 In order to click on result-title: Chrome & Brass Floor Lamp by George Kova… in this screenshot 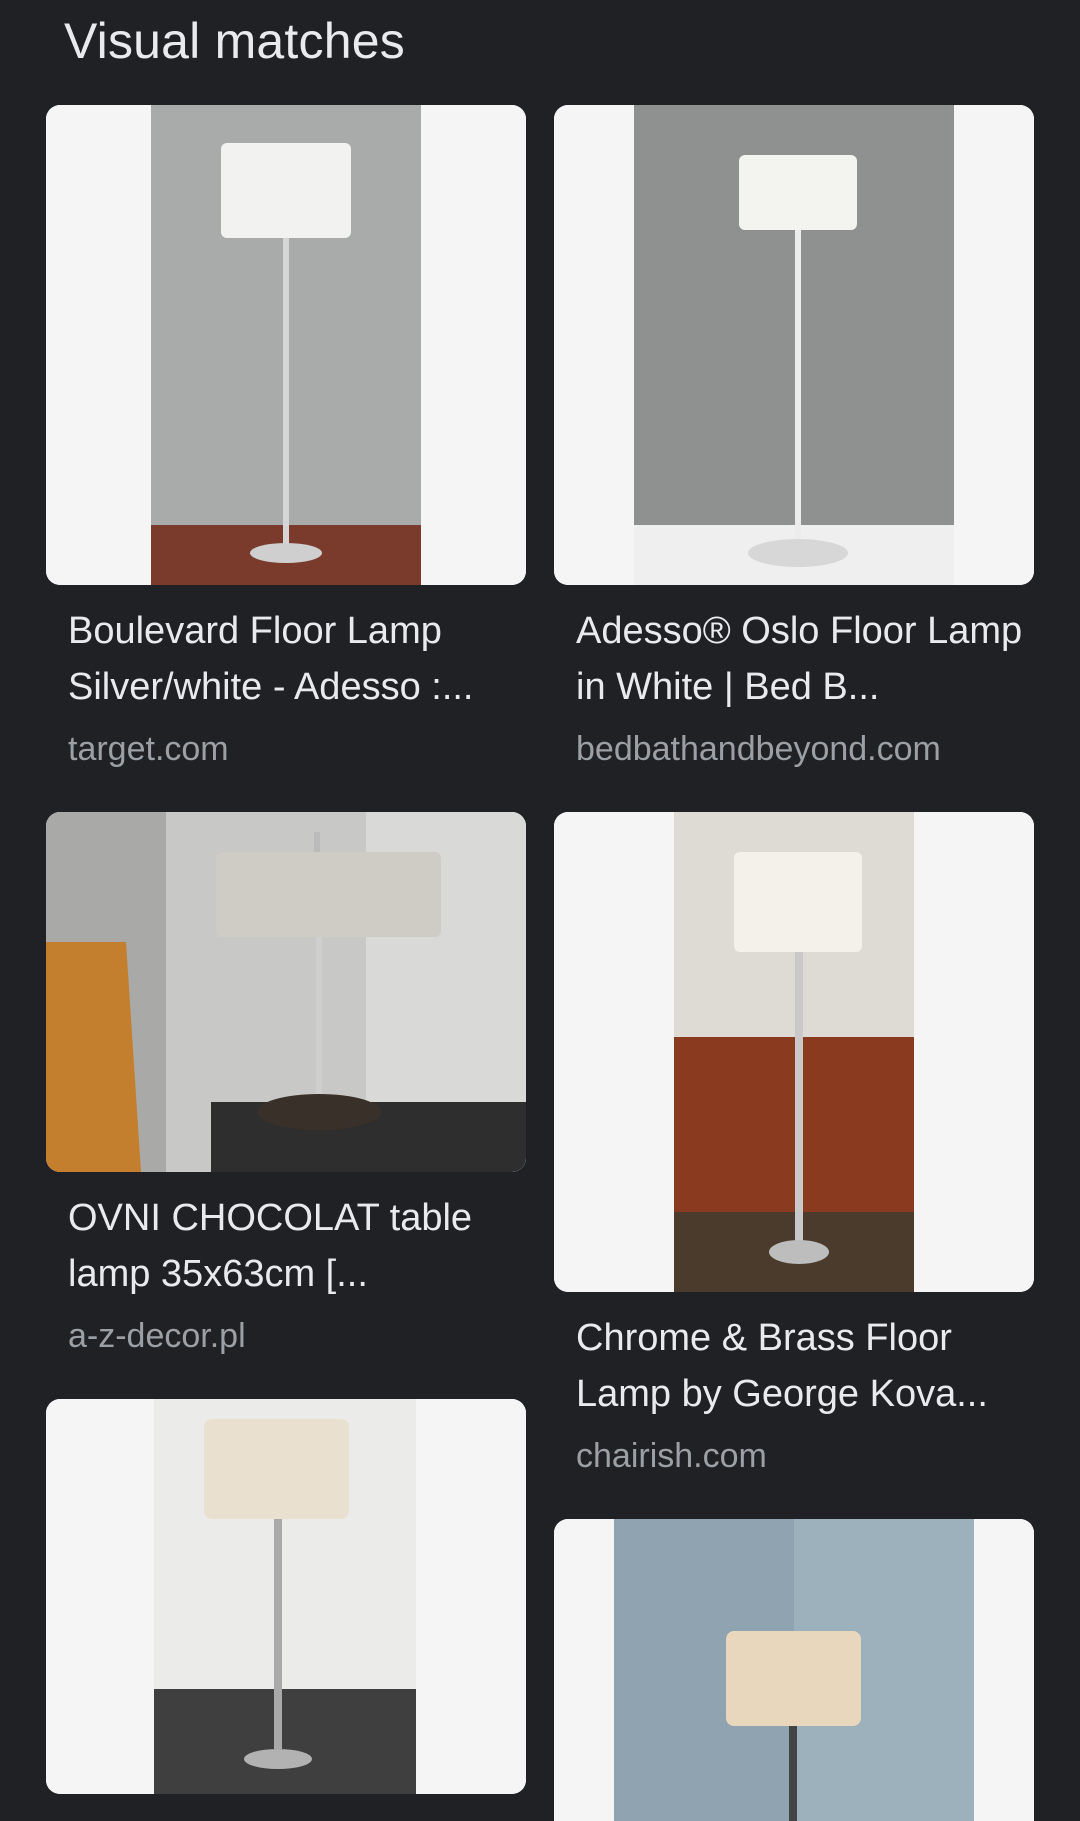, I will do `click(801, 1366)`.